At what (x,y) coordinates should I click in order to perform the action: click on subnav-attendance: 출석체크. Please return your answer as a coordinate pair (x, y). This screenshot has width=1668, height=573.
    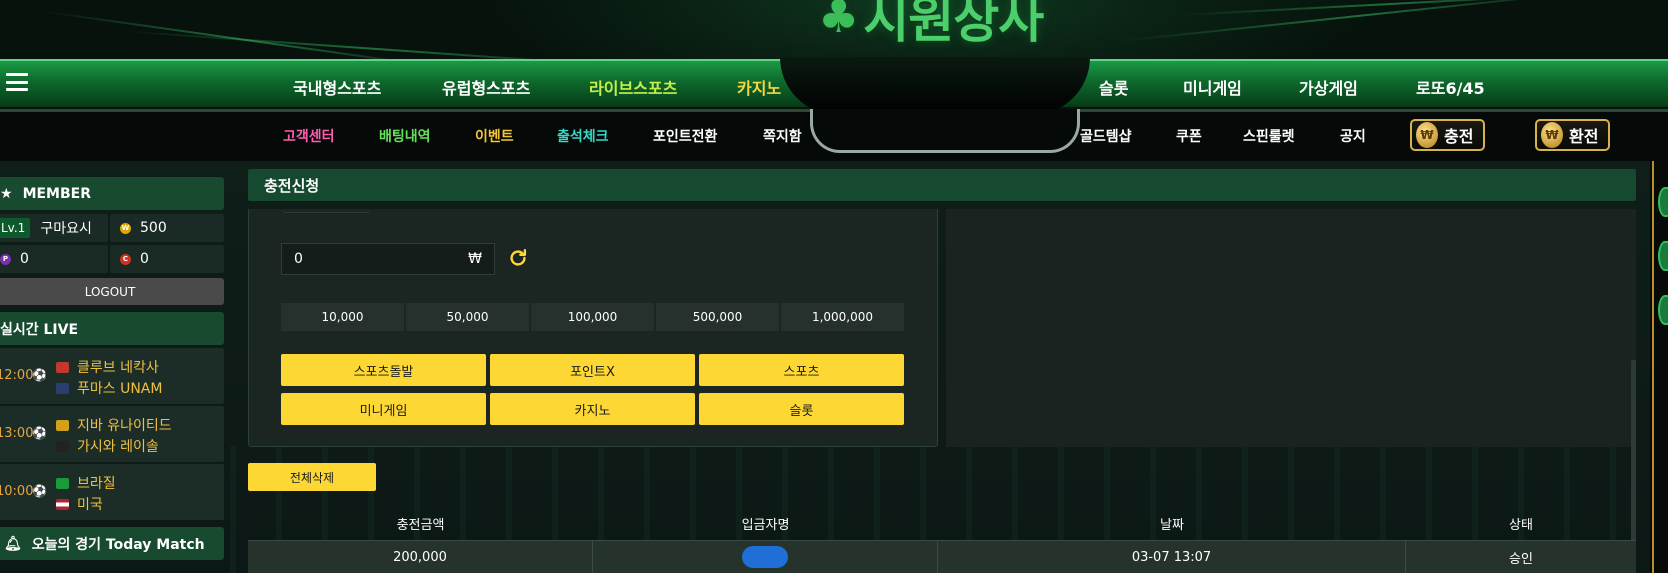
    Looking at the image, I should click on (583, 136).